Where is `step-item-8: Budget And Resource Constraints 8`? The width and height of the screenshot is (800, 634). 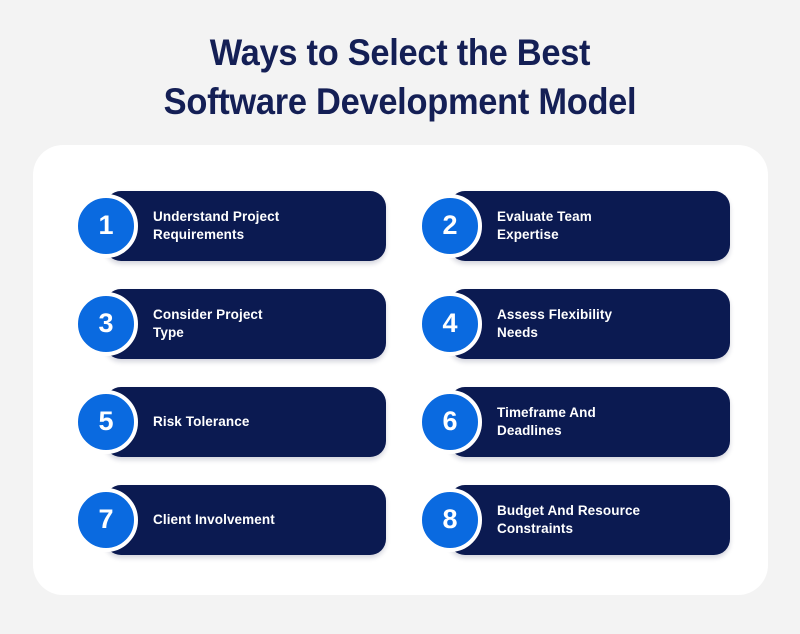
step-item-8: Budget And Resource Constraints 8 is located at coordinates (574, 520).